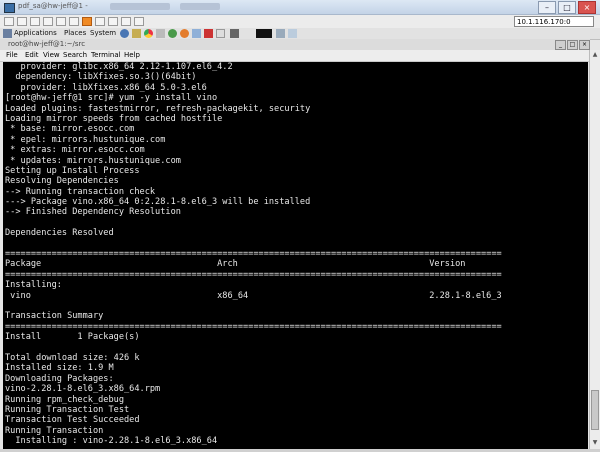  Describe the element at coordinates (300, 22) in the screenshot. I see `vnc-toolbar: 10.1.116.170:0` at that location.